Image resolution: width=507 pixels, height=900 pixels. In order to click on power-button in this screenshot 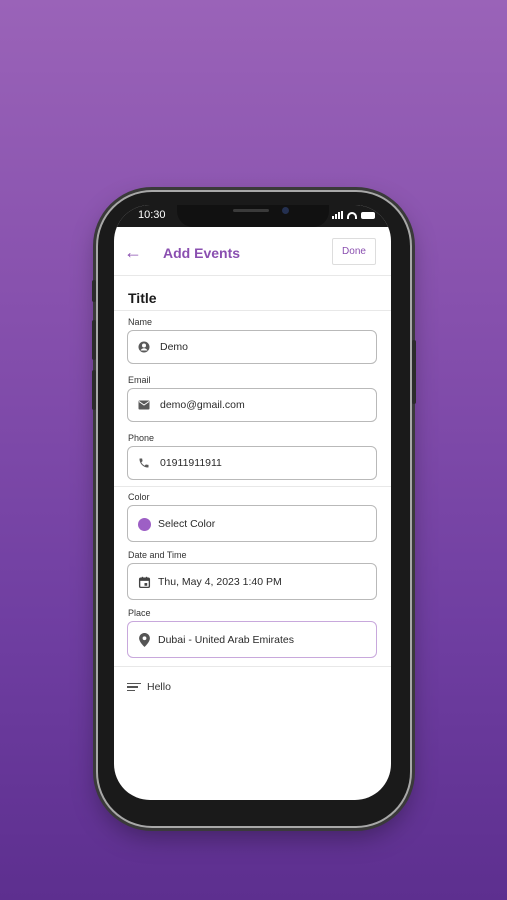, I will do `click(414, 372)`.